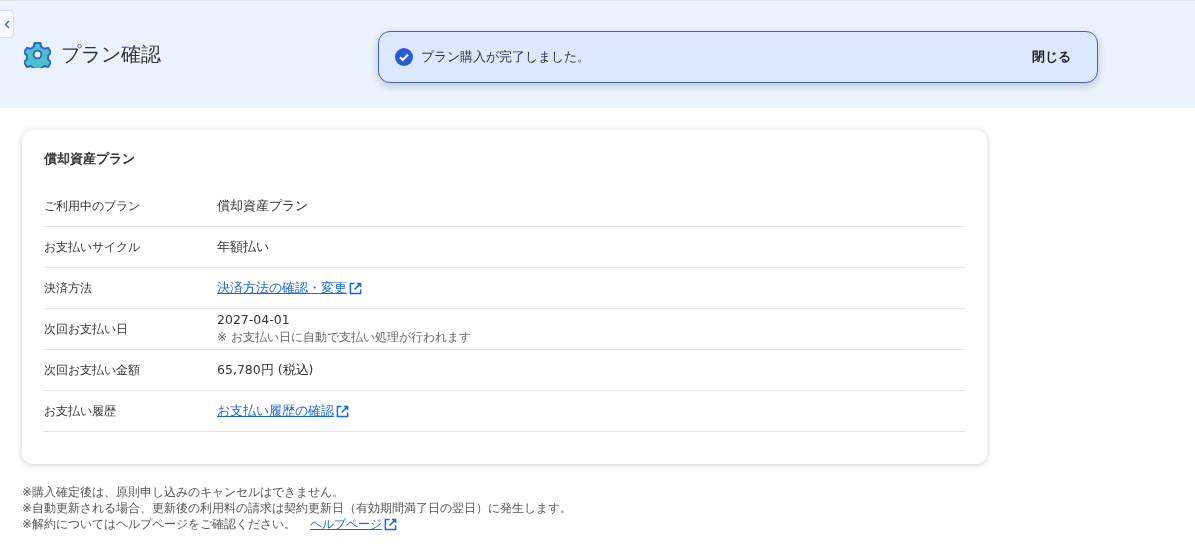  What do you see at coordinates (92, 206) in the screenshot?
I see `row-label: ご利用中のプラン` at bounding box center [92, 206].